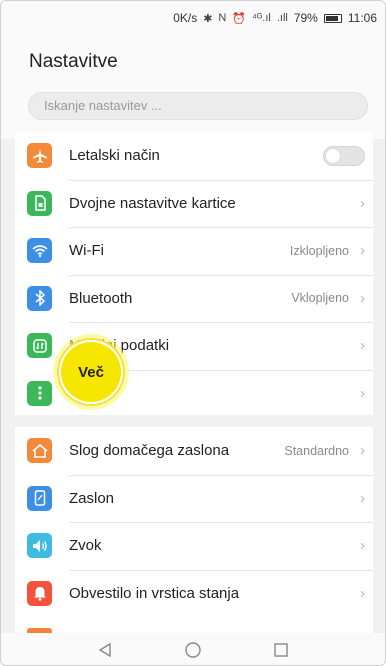 The height and width of the screenshot is (666, 386). I want to click on network-speed: 0K/s, so click(185, 18).